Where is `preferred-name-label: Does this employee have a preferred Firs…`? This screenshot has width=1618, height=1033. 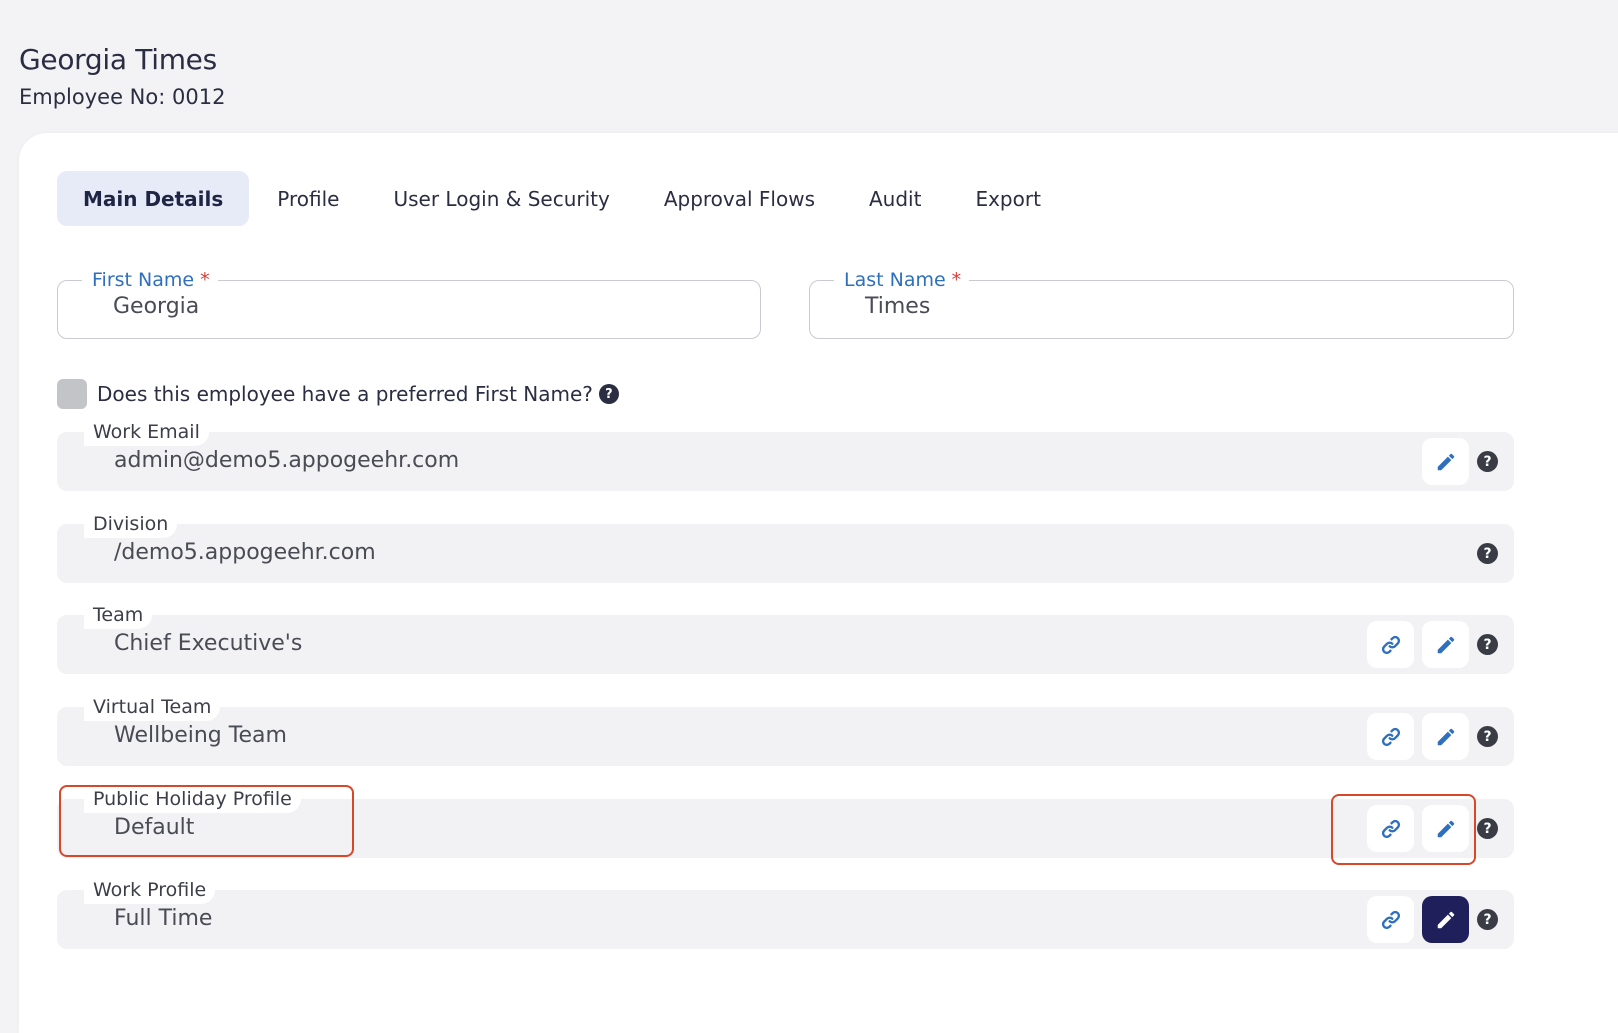
preferred-name-label: Does this employee have a preferred Firs… is located at coordinates (345, 394).